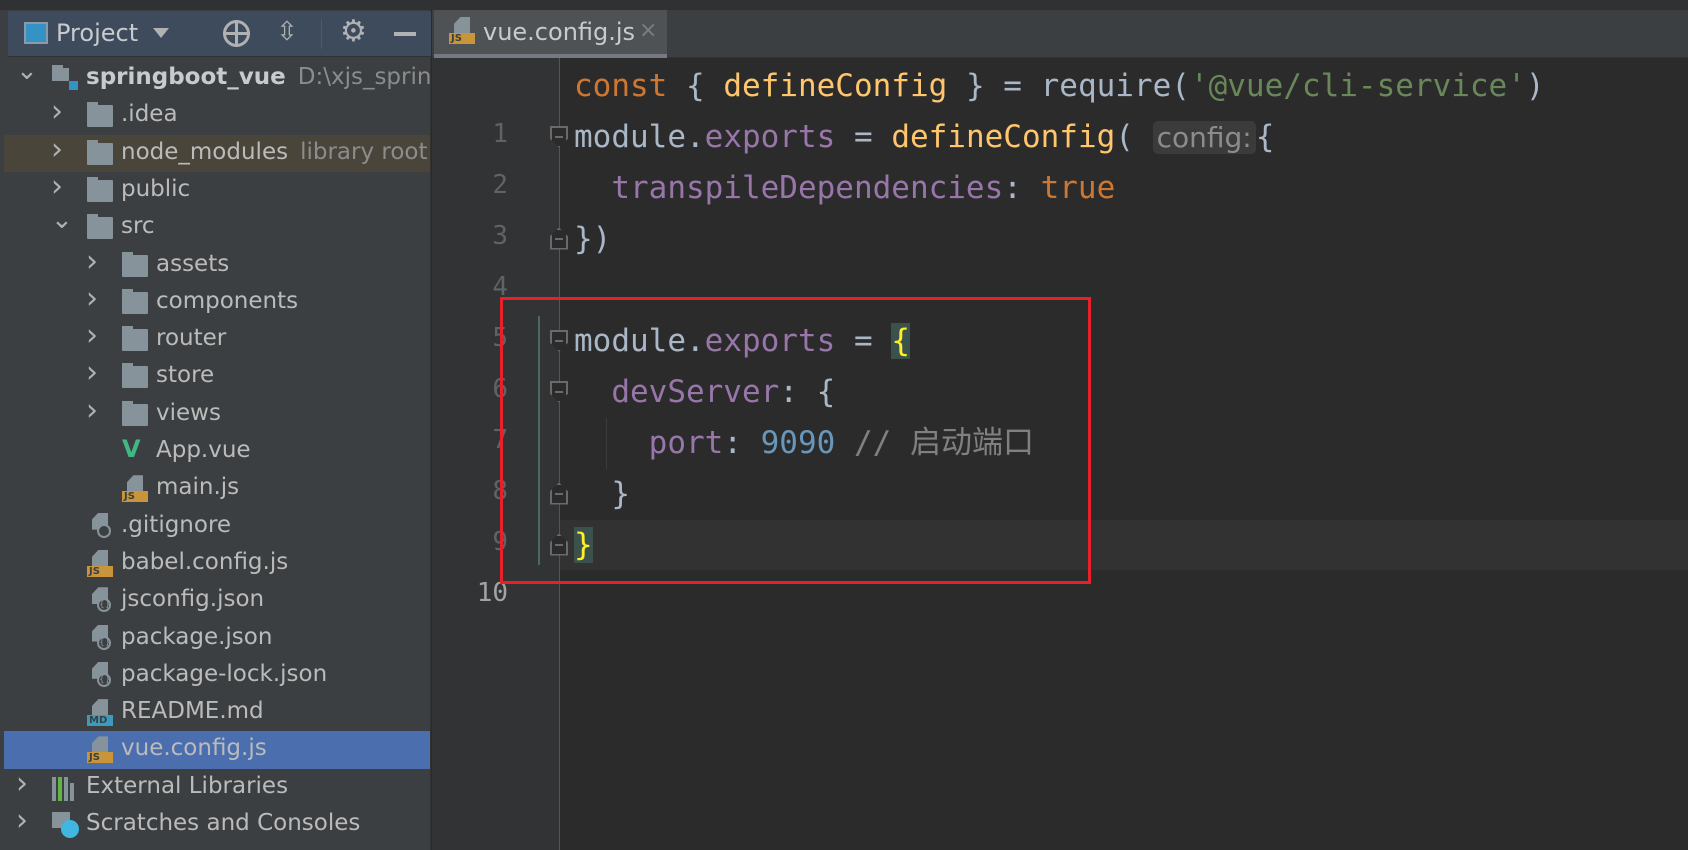 This screenshot has width=1688, height=850. What do you see at coordinates (193, 263) in the screenshot?
I see `tree-item-label: assets` at bounding box center [193, 263].